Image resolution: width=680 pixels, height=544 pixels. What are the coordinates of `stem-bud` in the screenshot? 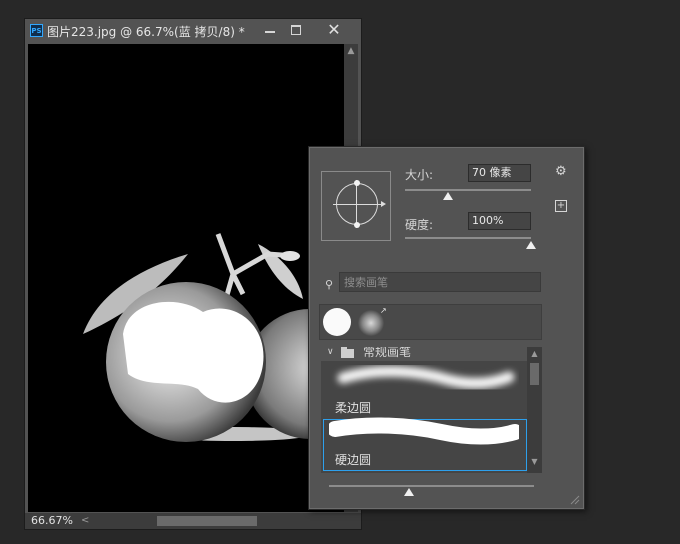 It's located at (290, 256).